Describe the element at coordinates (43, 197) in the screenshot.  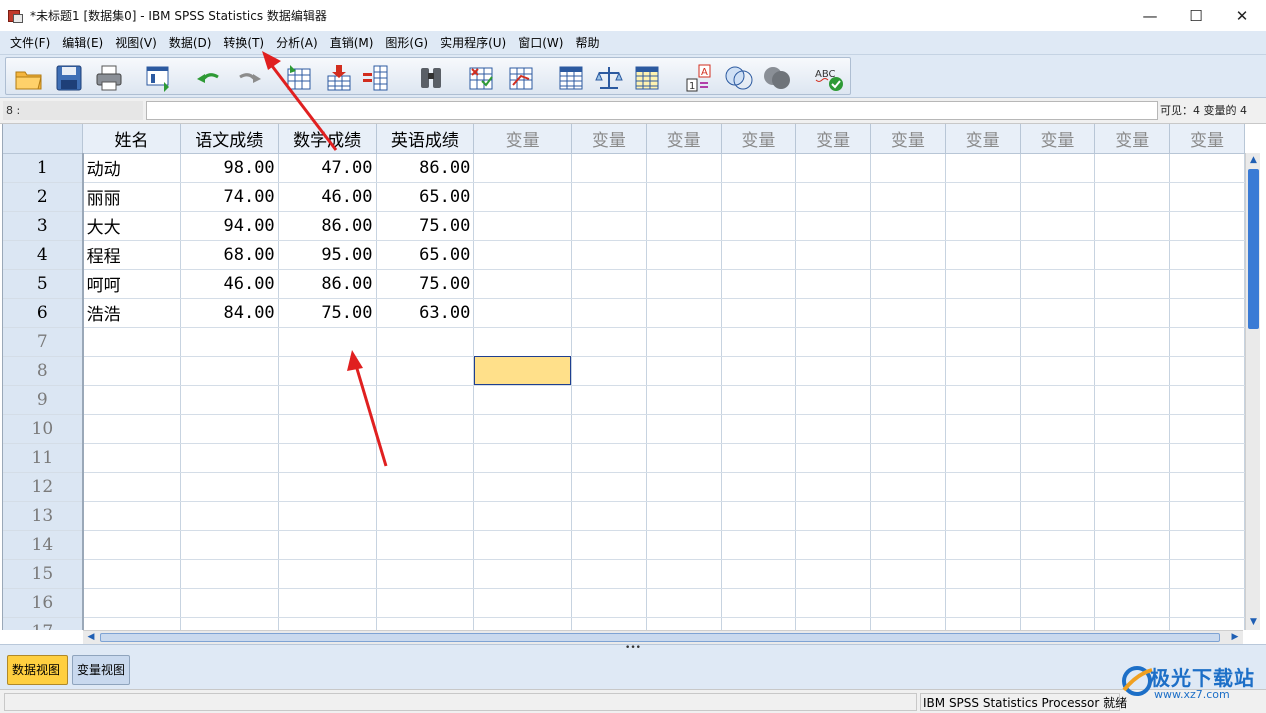
I see `row-header: 2` at that location.